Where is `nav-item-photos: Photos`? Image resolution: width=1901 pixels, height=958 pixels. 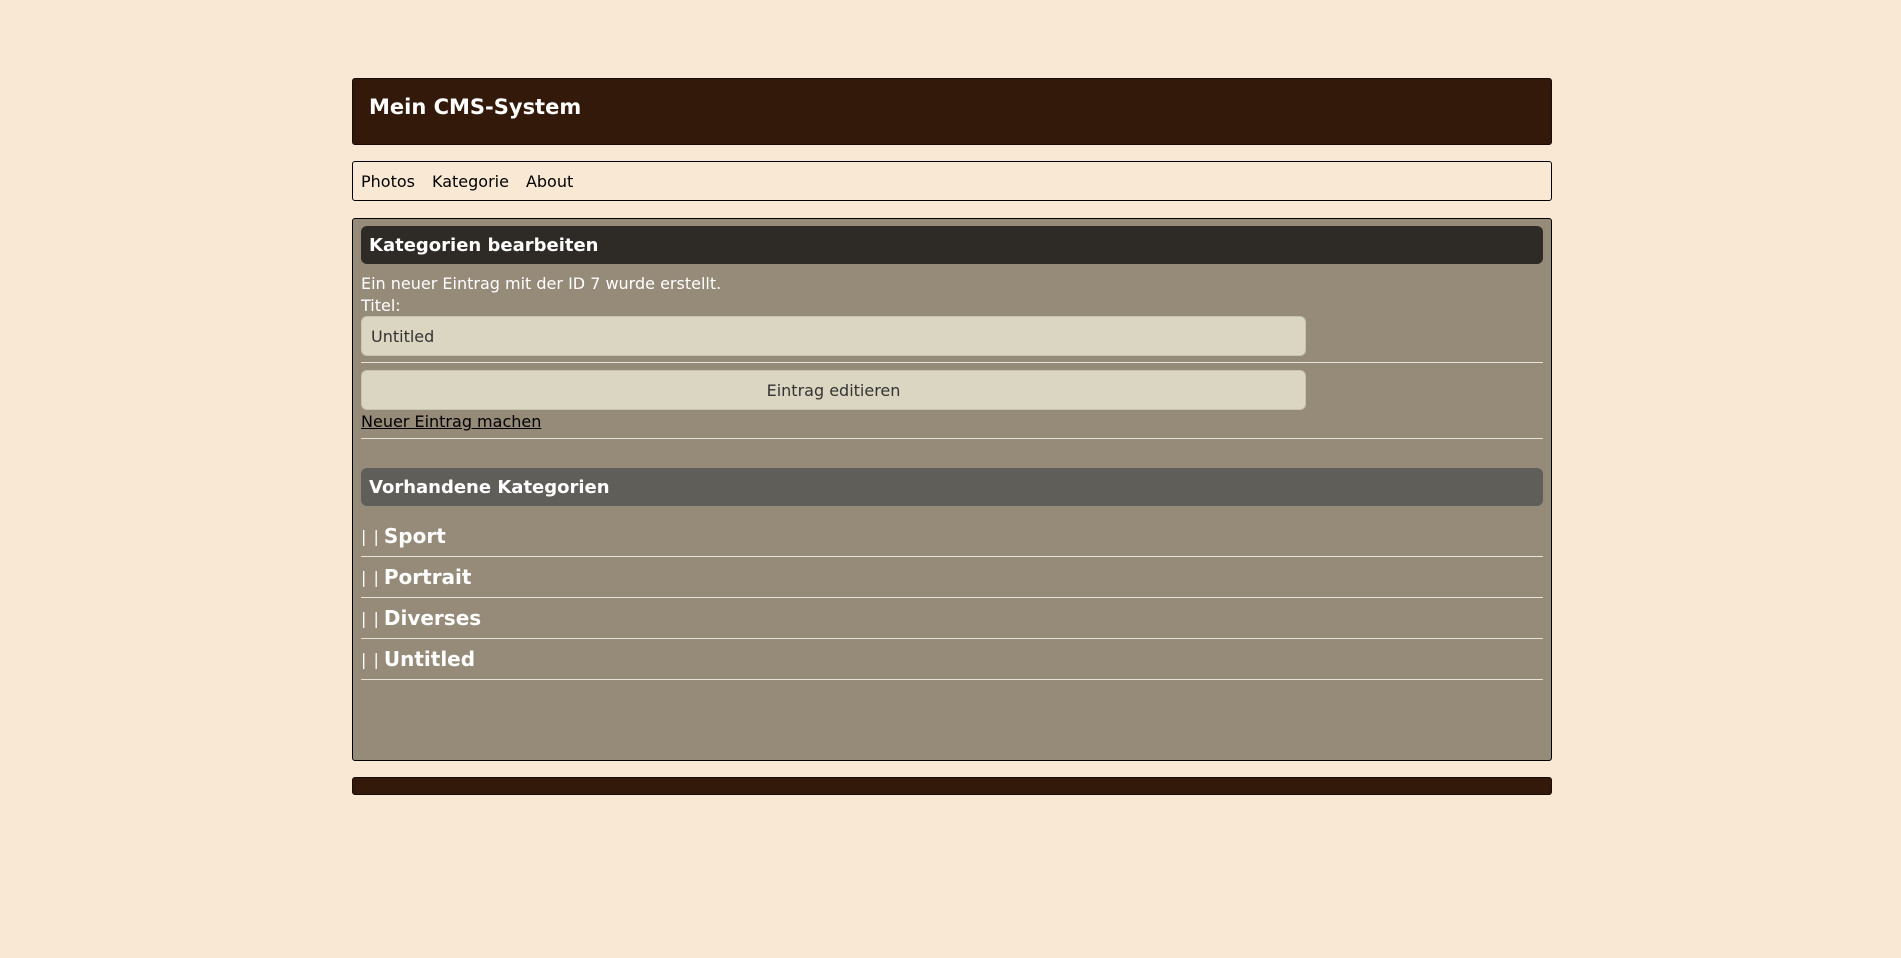 nav-item-photos: Photos is located at coordinates (388, 181).